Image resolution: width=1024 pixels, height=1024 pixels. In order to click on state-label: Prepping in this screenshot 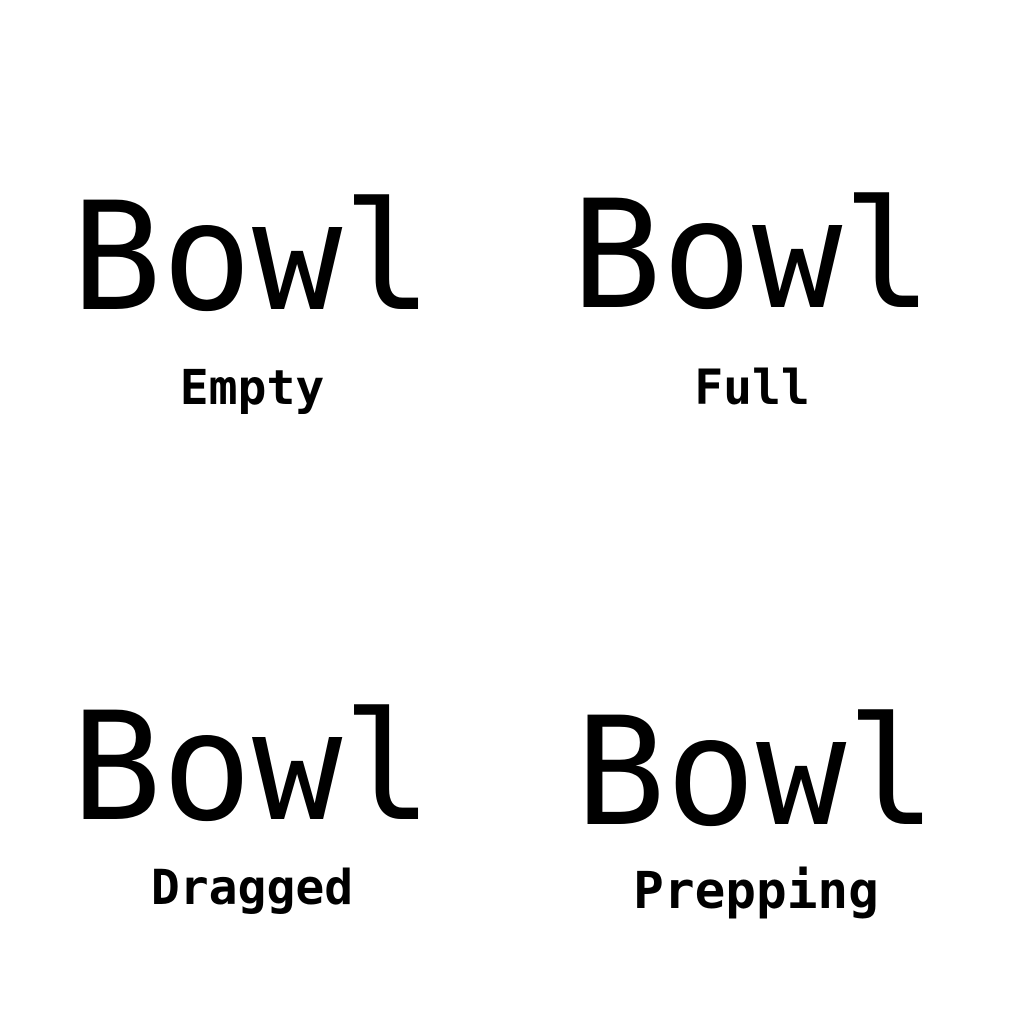, I will do `click(756, 891)`.